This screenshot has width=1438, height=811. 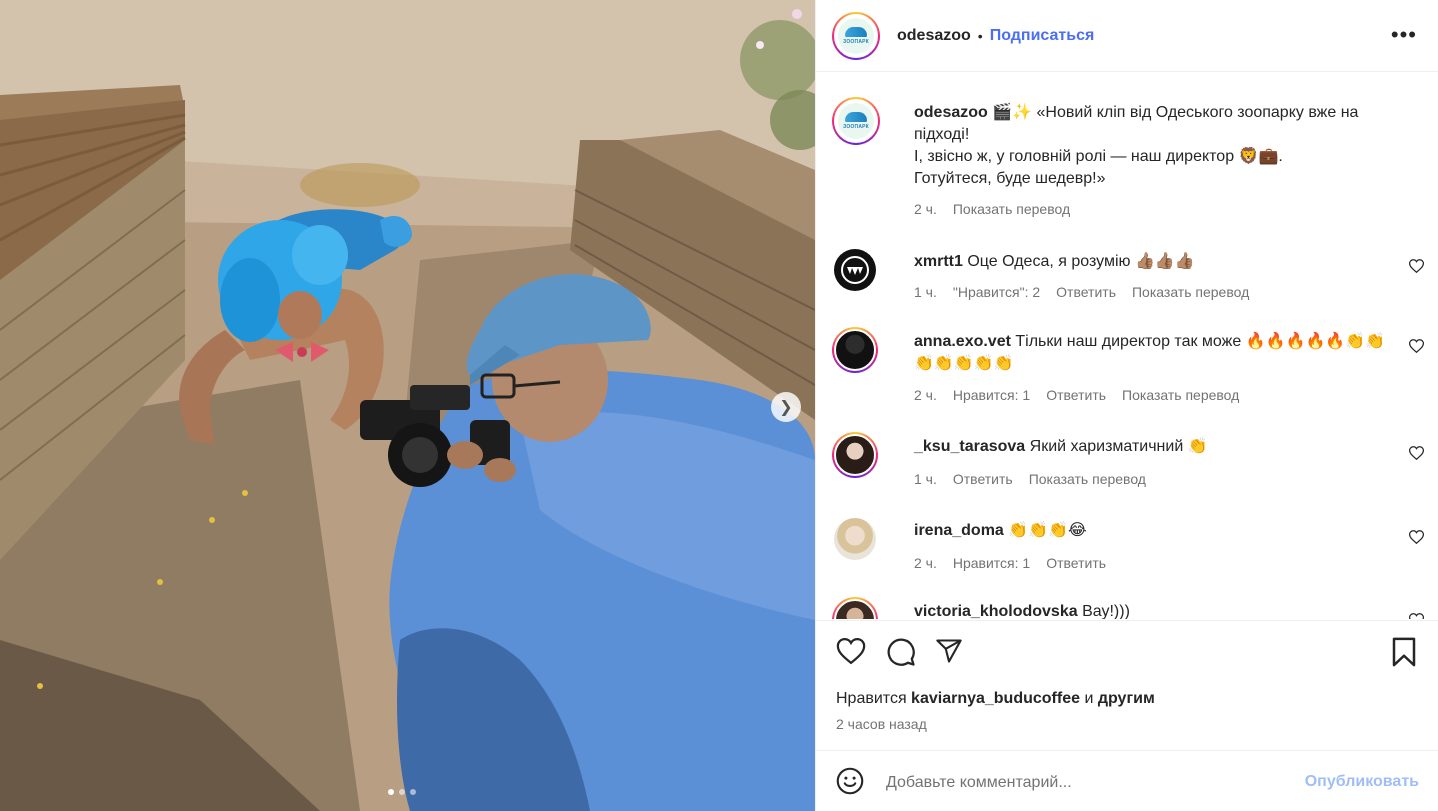 I want to click on more-icon: •••, so click(x=1404, y=35).